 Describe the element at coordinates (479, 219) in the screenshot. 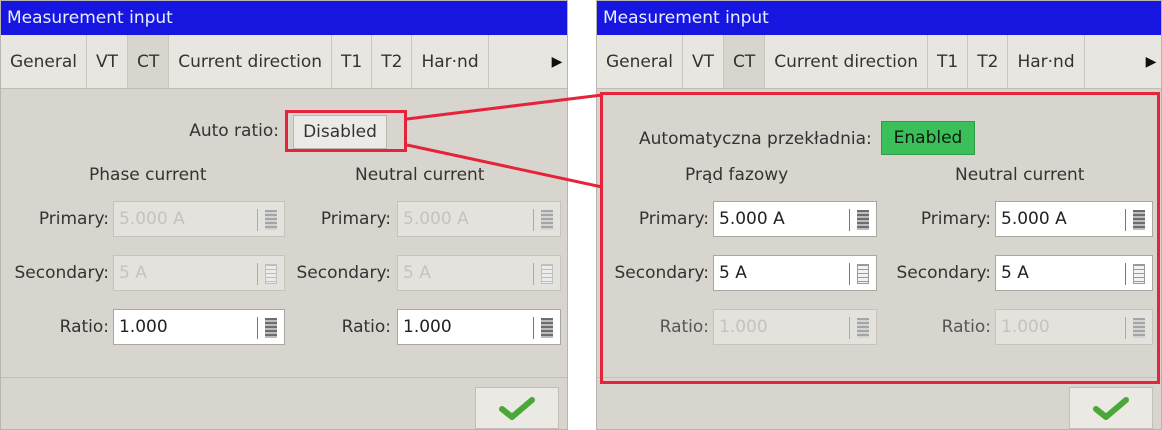

I see `neutral-primary-input: 5.000 A` at that location.